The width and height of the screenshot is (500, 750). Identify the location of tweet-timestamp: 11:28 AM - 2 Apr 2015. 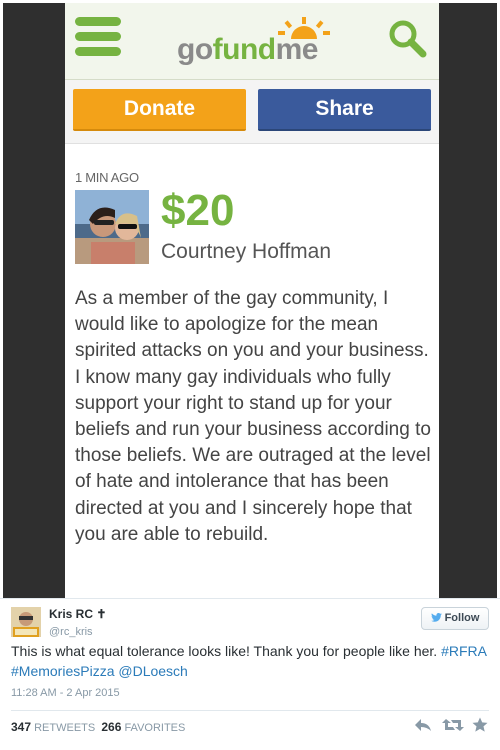
(65, 693).